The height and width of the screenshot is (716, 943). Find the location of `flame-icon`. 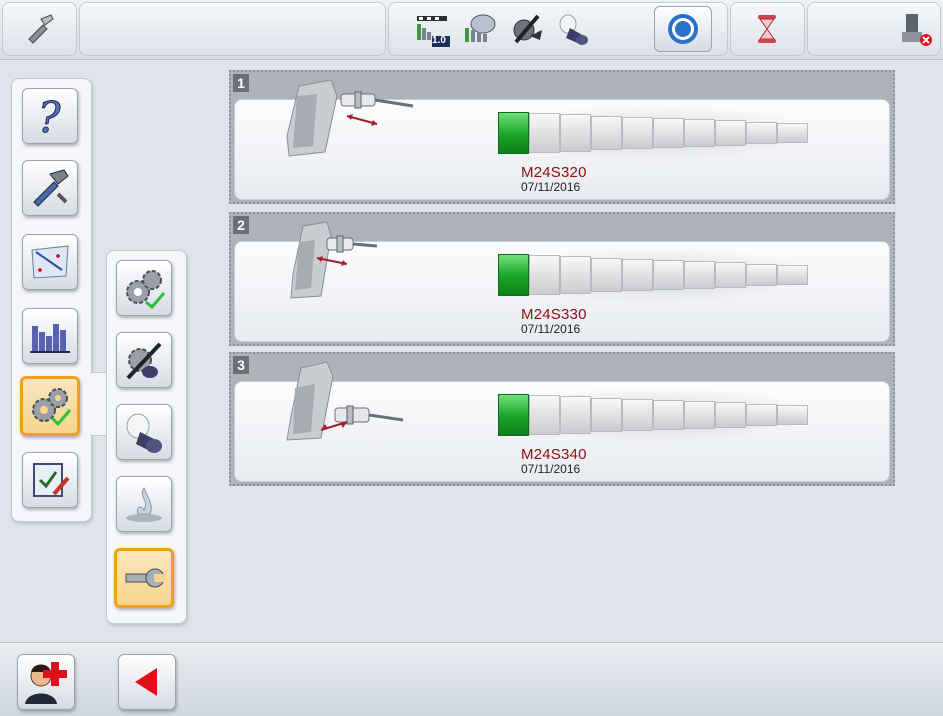

flame-icon is located at coordinates (144, 504).